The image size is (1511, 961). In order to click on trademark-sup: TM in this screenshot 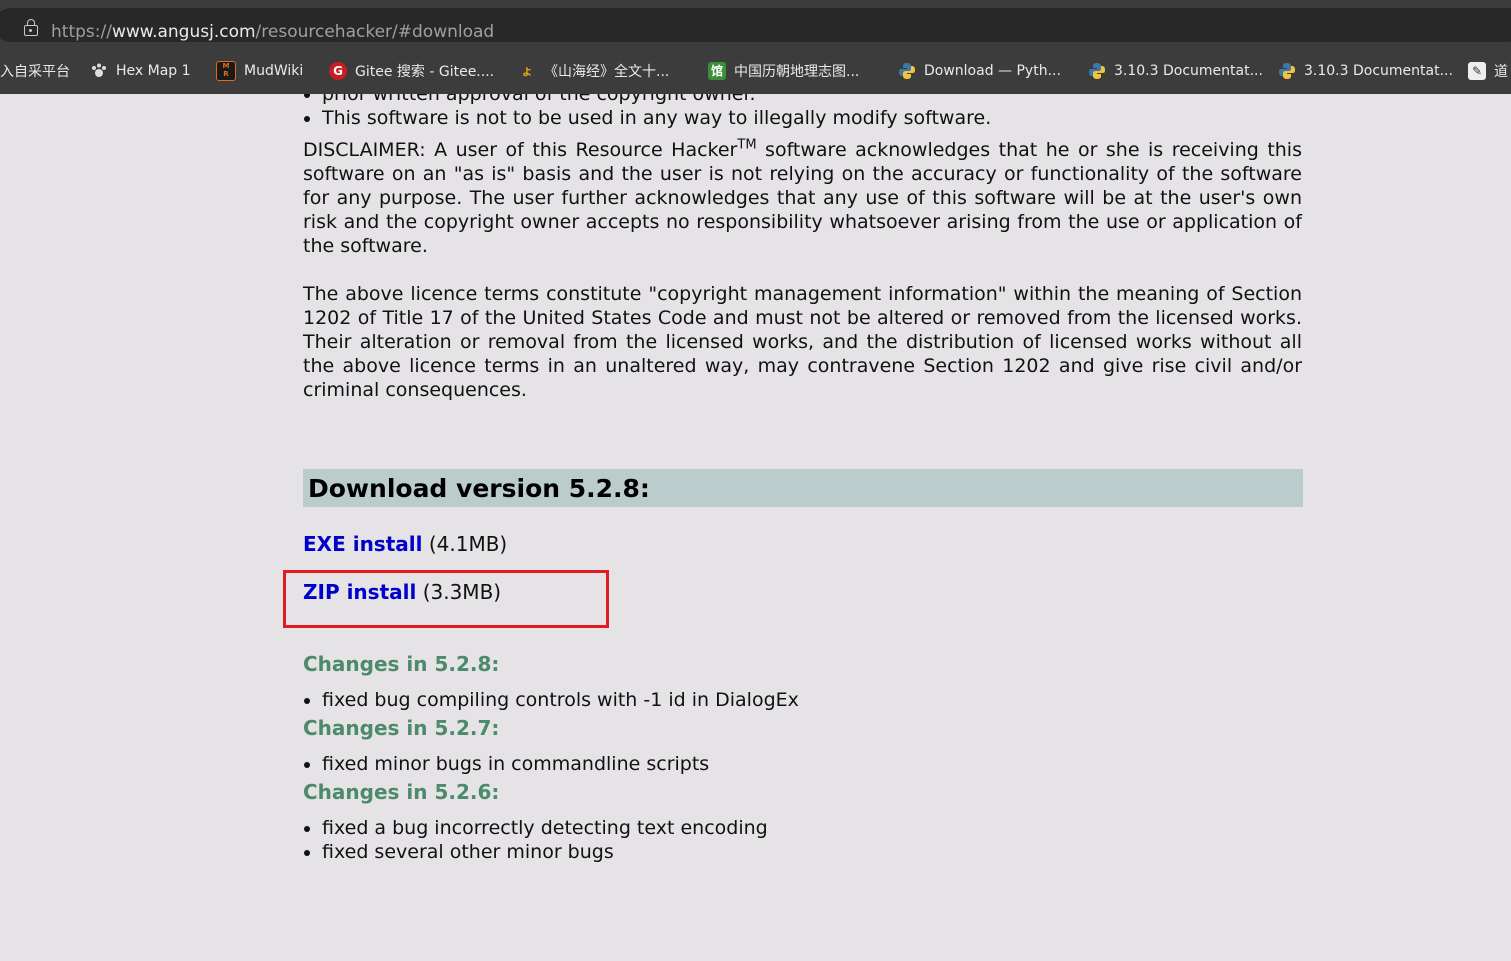, I will do `click(747, 145)`.